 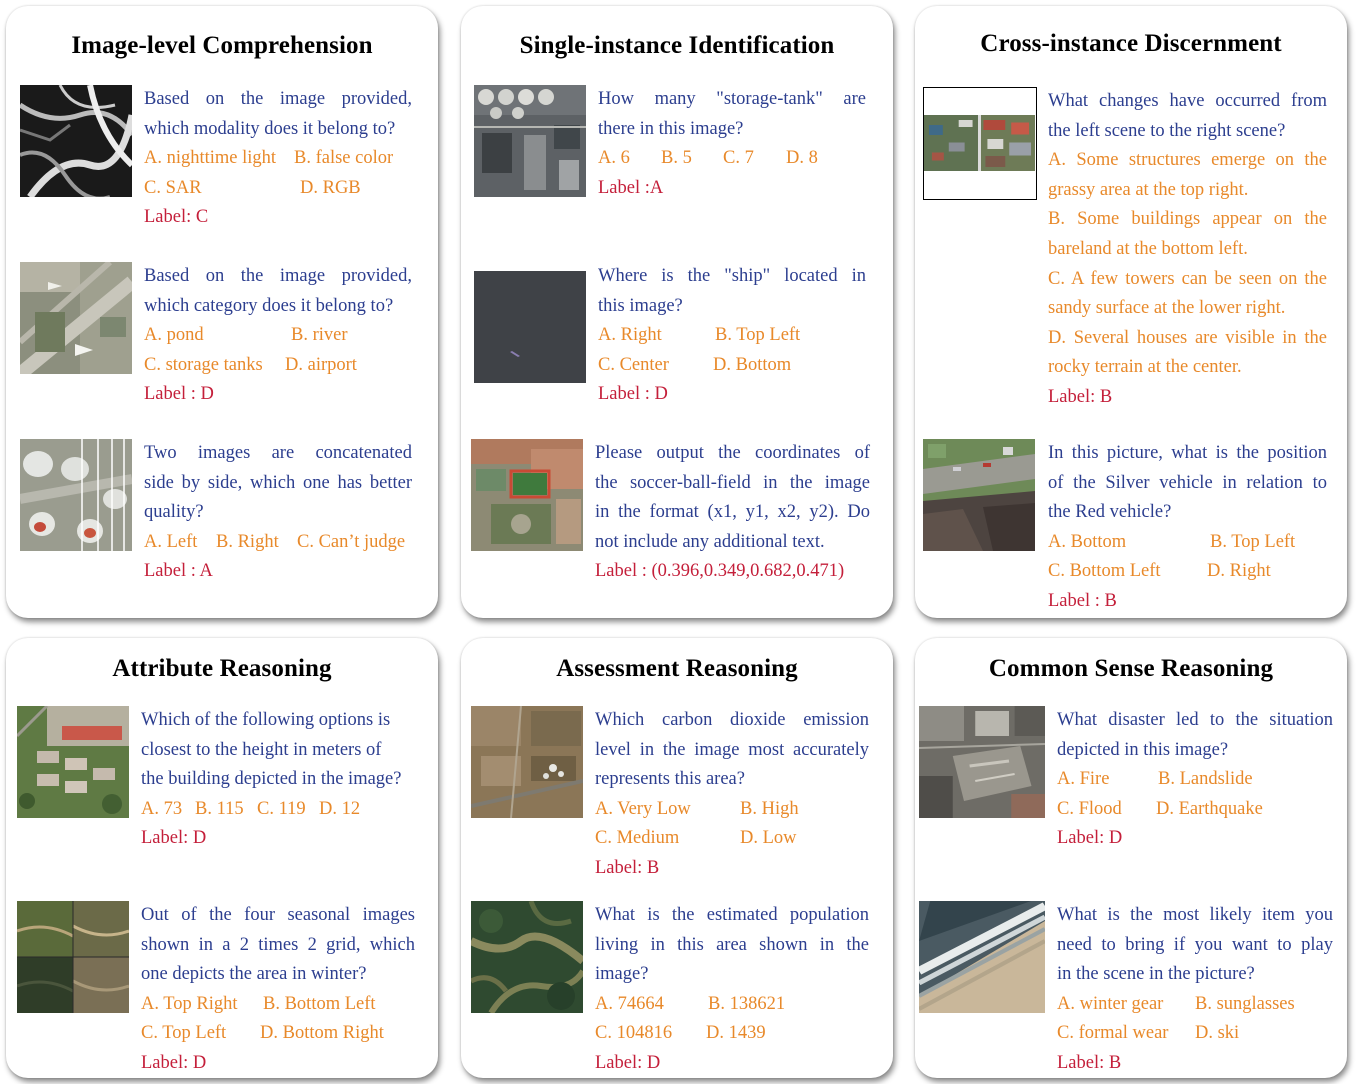 What do you see at coordinates (1239, 571) in the screenshot?
I see `option: D. Right` at bounding box center [1239, 571].